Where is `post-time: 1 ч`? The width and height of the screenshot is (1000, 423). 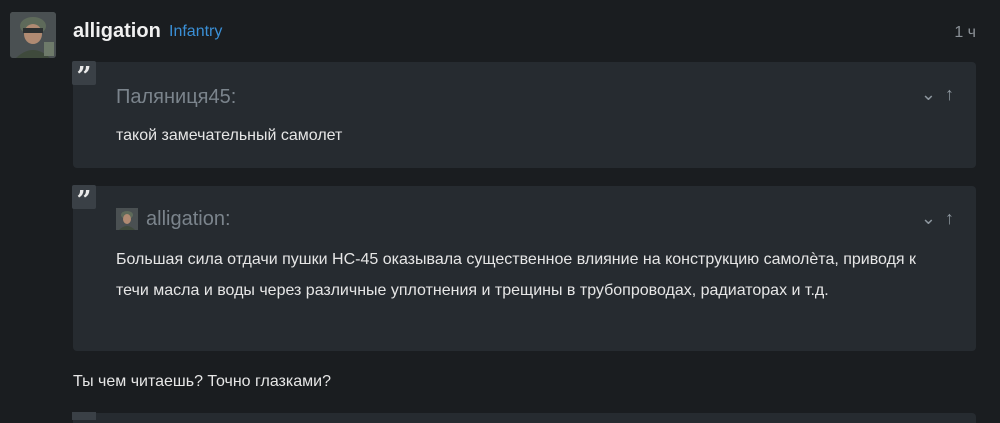 post-time: 1 ч is located at coordinates (965, 33).